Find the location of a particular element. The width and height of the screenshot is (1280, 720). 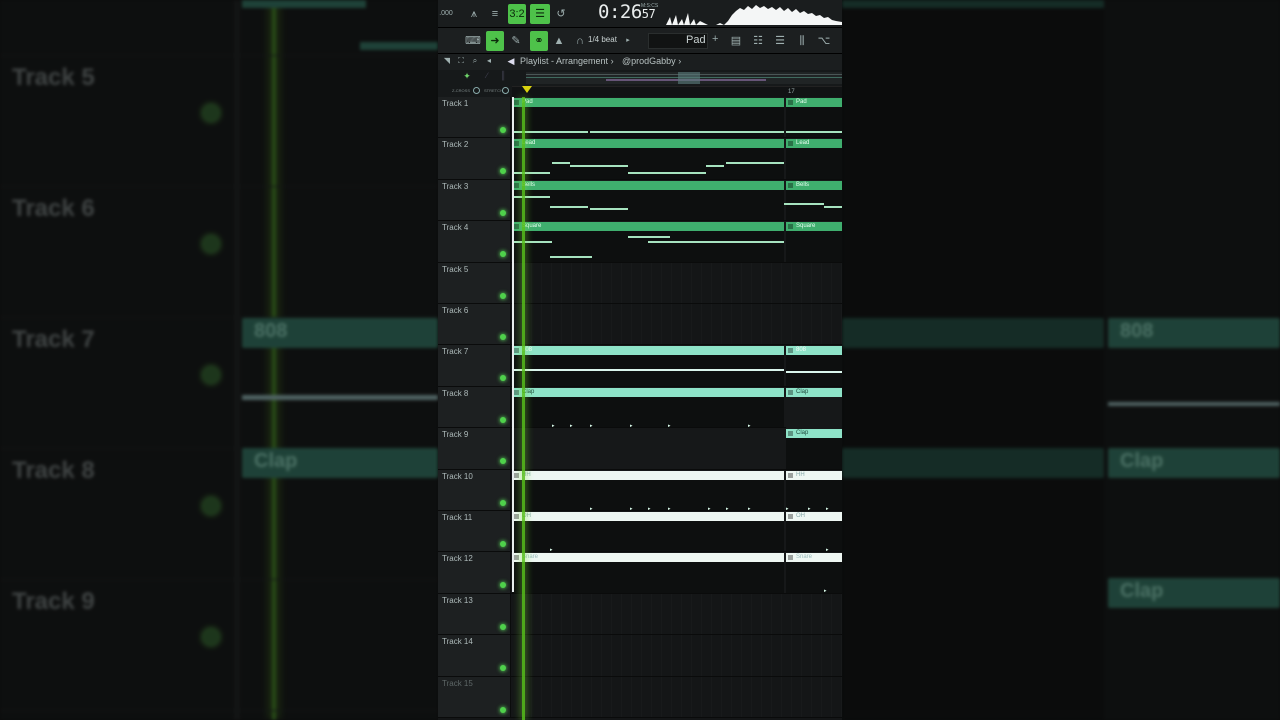

overview-scroll-handle is located at coordinates (689, 78).